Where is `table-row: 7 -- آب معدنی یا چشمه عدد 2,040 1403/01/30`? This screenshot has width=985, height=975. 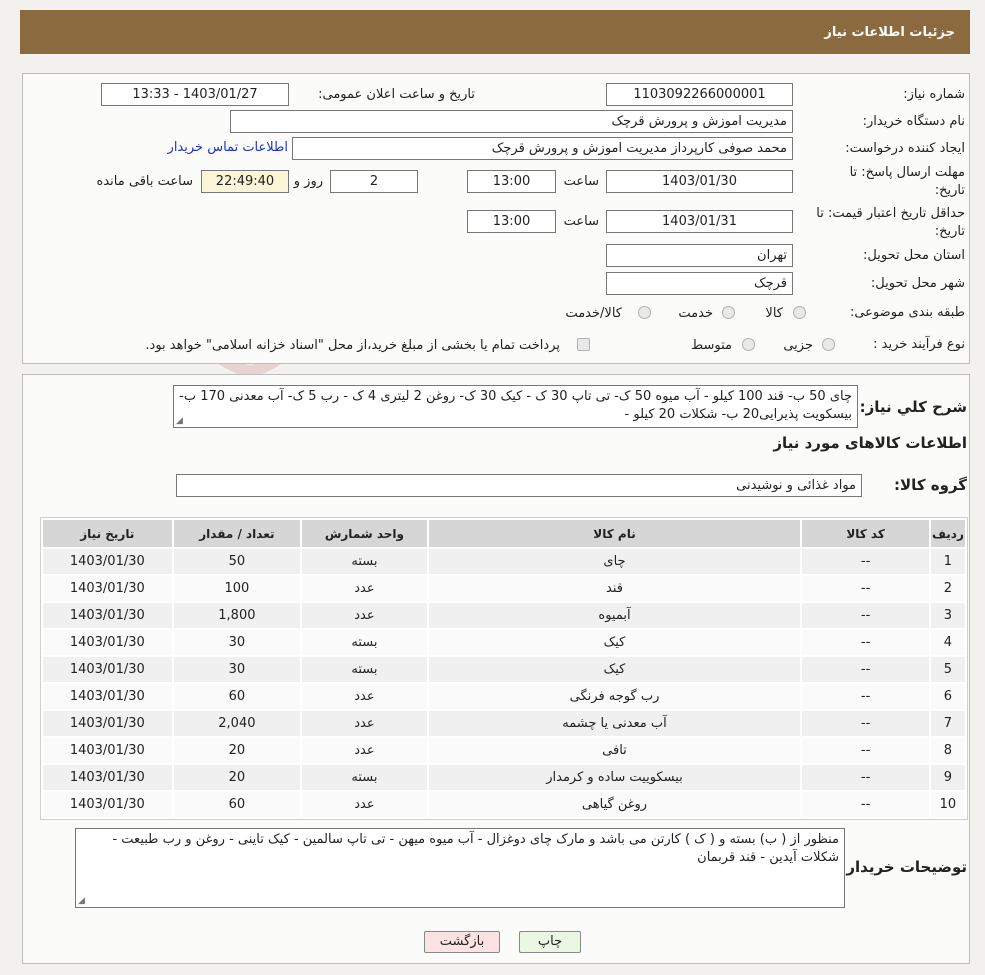 table-row: 7 -- آب معدنی یا چشمه عدد 2,040 1403/01/30 is located at coordinates (504, 723).